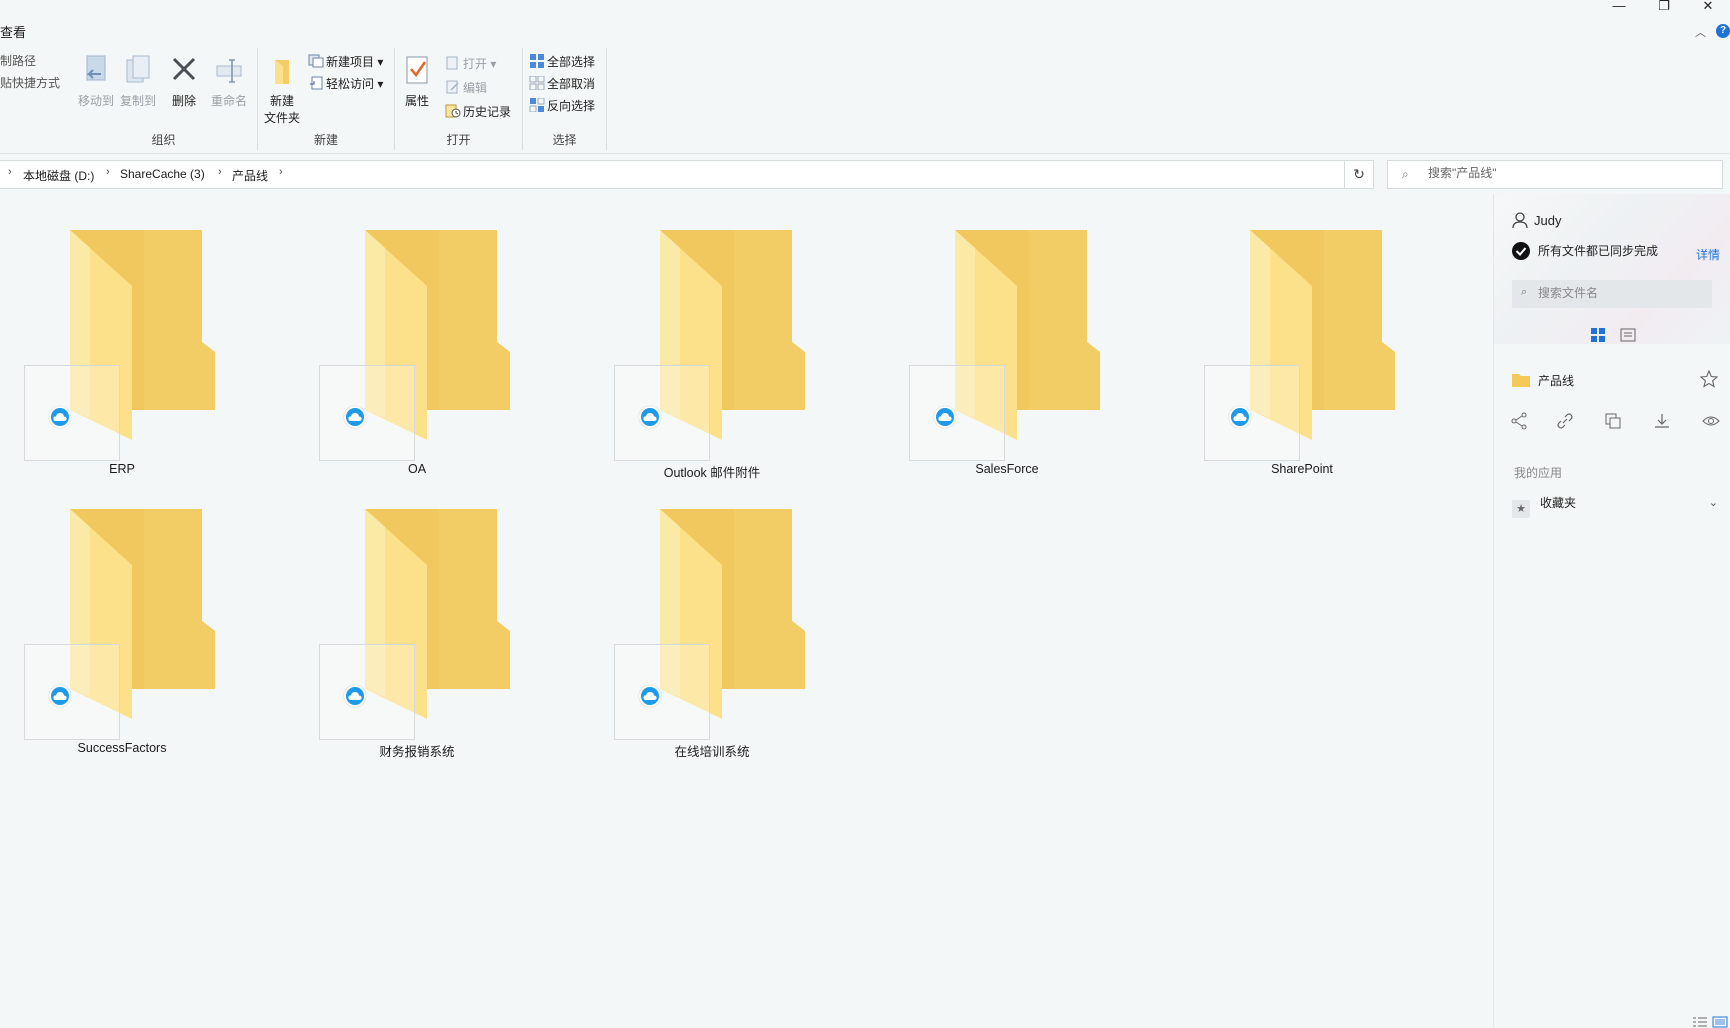  I want to click on folder-actions, so click(1615, 422).